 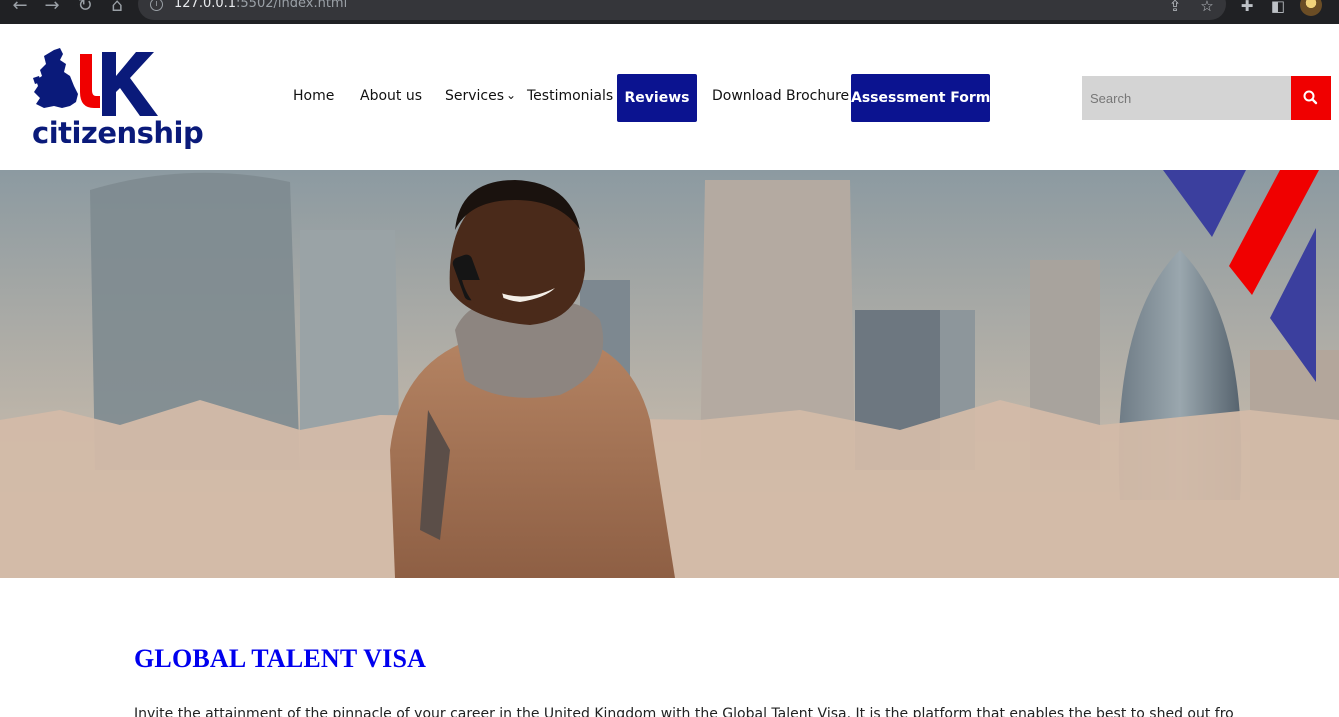 I want to click on uk-logo-mark, so click(x=95, y=82).